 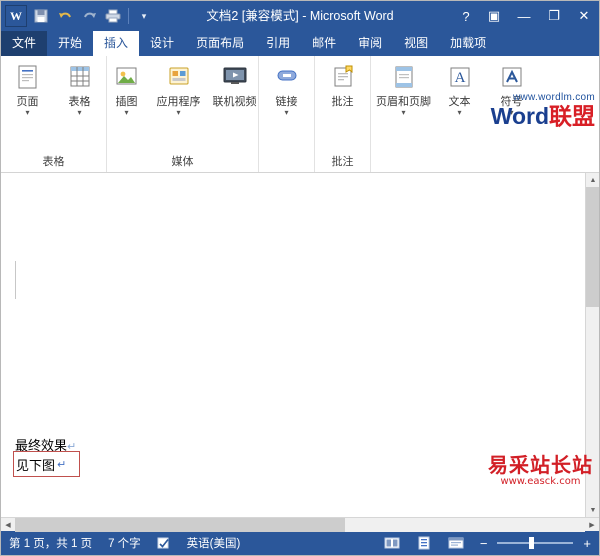 I want to click on print-icon, so click(x=113, y=16).